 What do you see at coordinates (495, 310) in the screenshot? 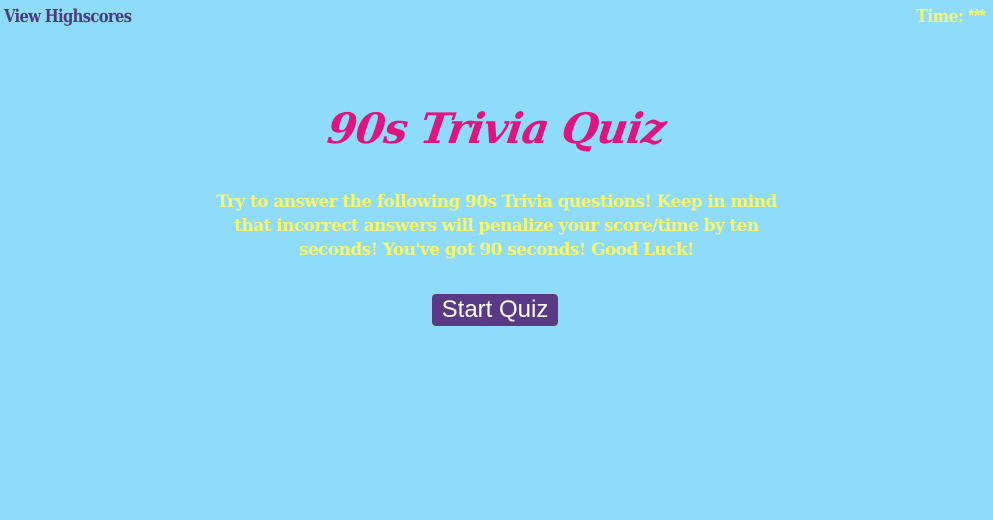
I see `start-quiz-button: Start Quiz` at bounding box center [495, 310].